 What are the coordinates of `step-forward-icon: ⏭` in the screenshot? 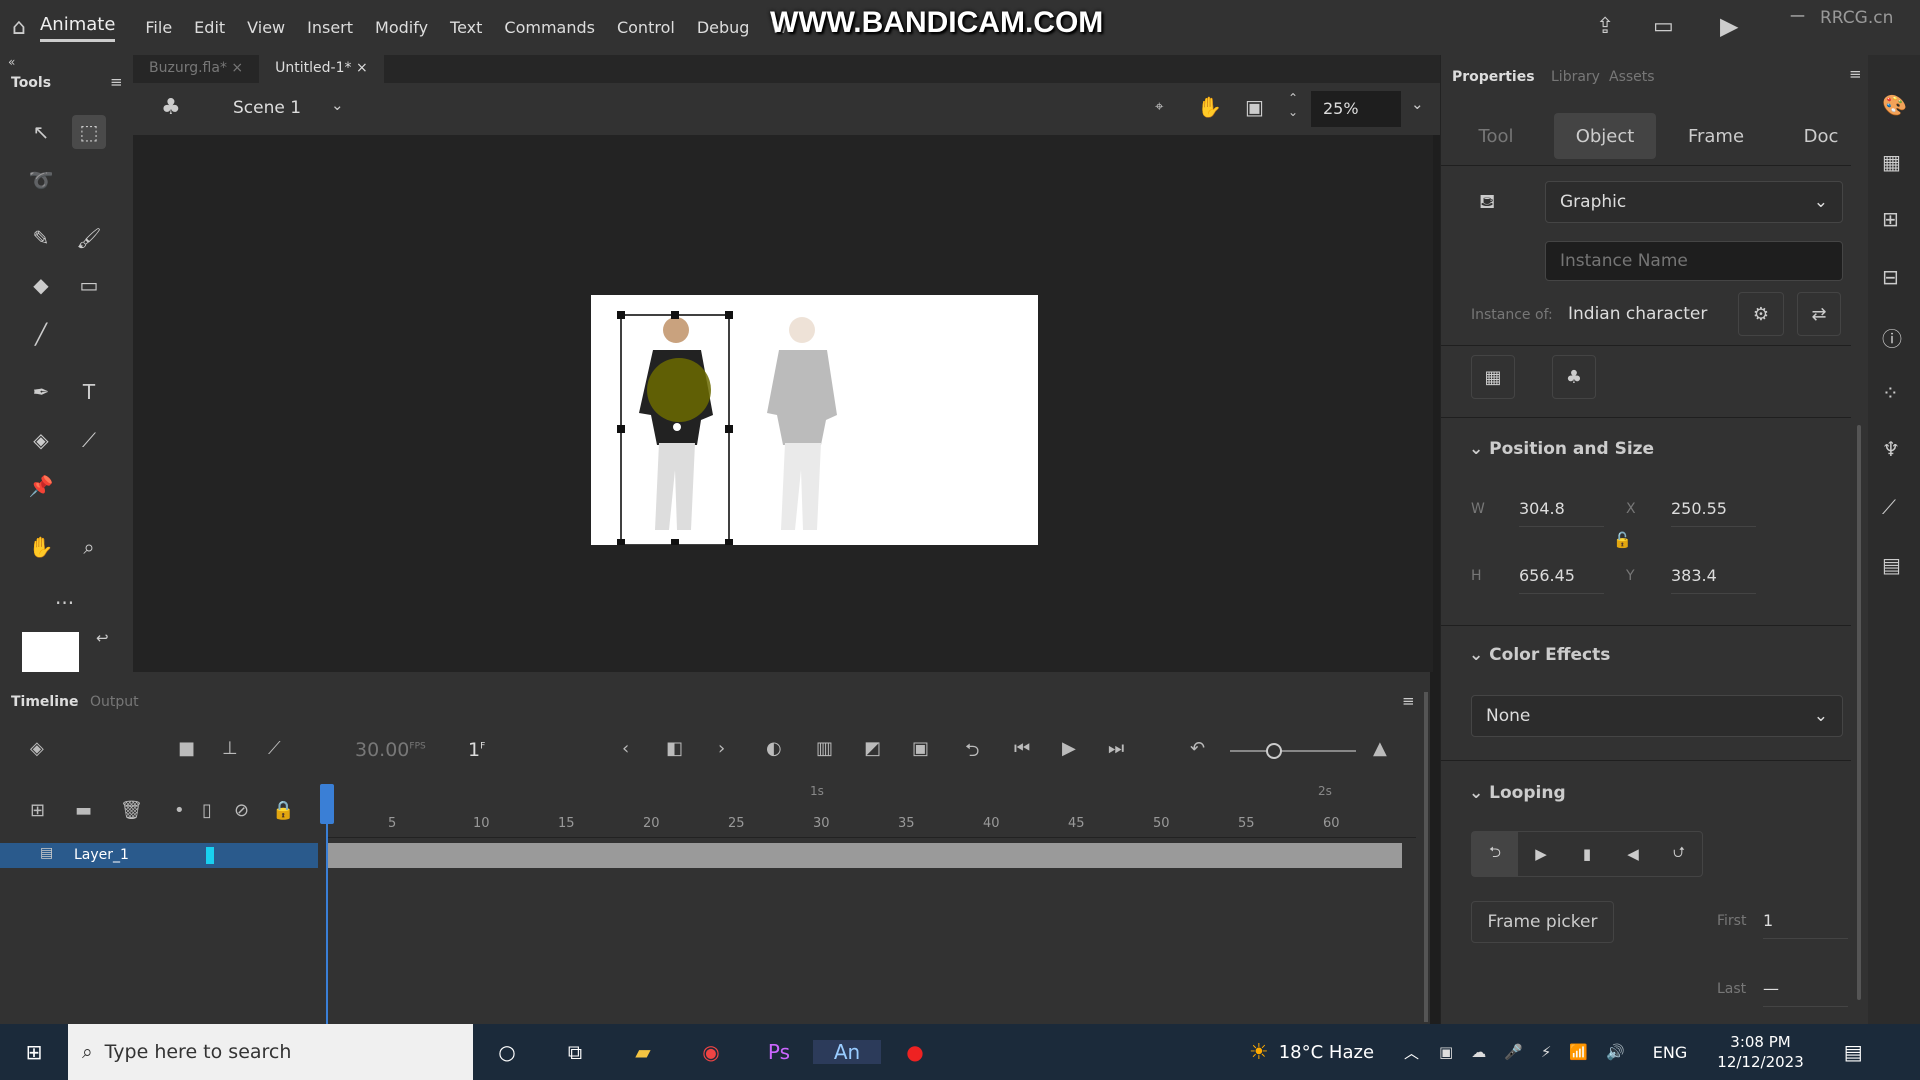 It's located at (1116, 748).